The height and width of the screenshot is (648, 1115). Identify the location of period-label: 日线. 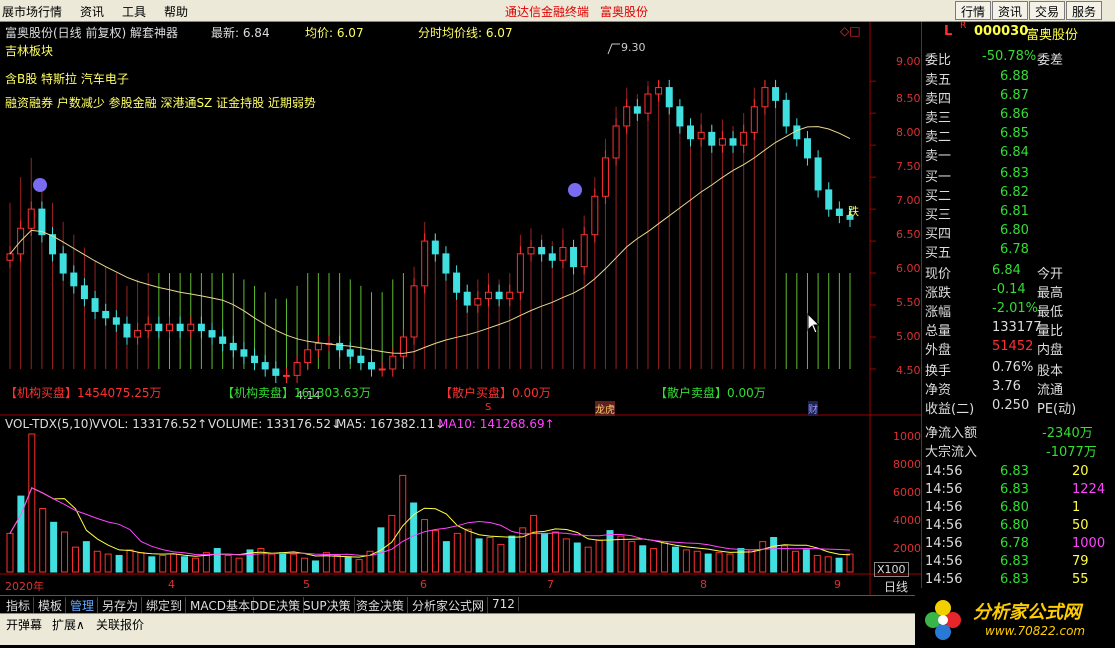
(896, 586).